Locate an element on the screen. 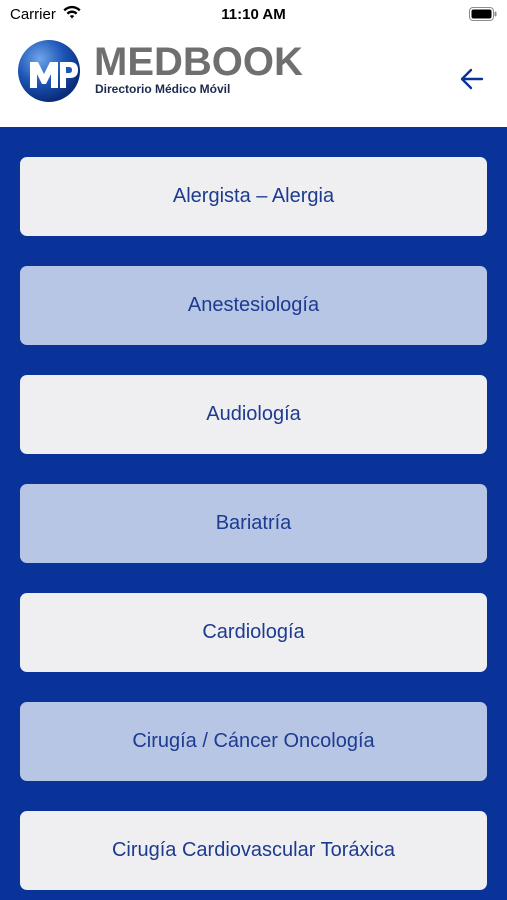  medbook-logo-icon is located at coordinates (49, 71).